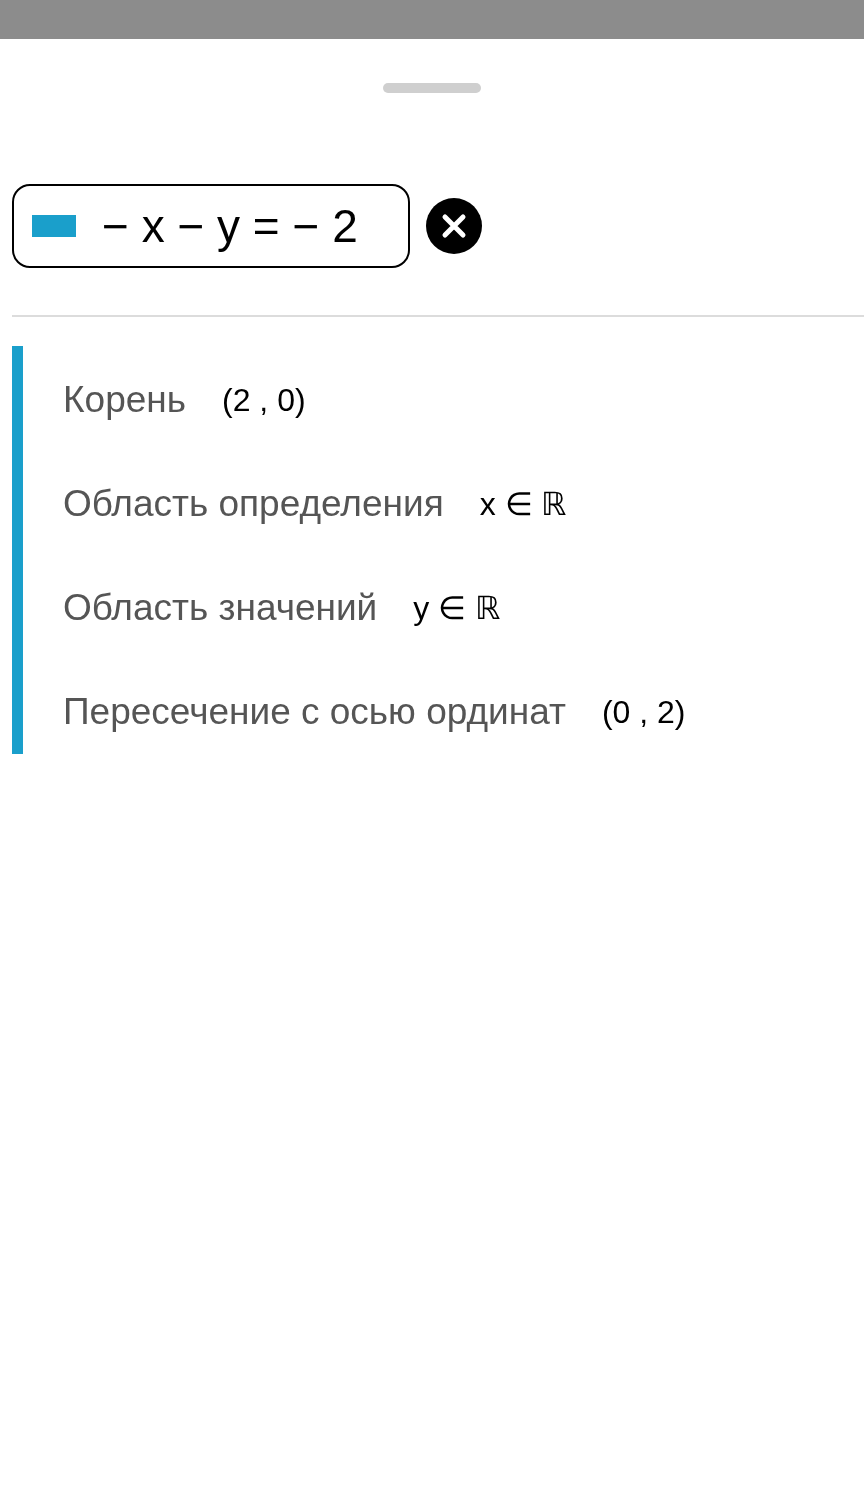 This screenshot has height=1509, width=864. I want to click on property-label: Область определения, so click(253, 504).